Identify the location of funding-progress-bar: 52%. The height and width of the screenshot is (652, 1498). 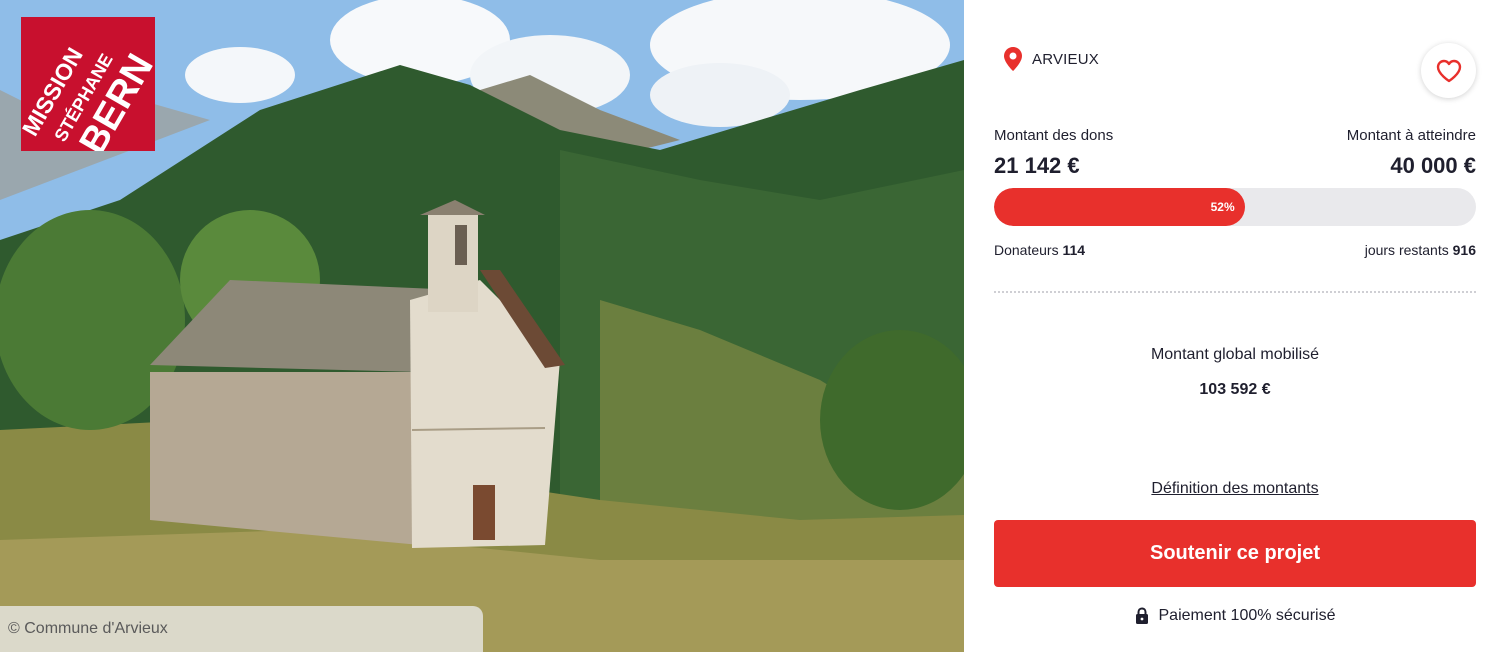
(1235, 207).